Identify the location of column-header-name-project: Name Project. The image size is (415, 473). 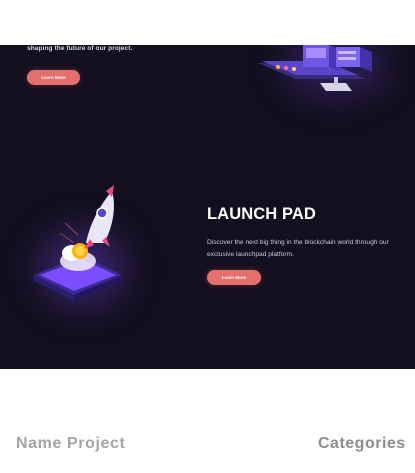
(71, 443).